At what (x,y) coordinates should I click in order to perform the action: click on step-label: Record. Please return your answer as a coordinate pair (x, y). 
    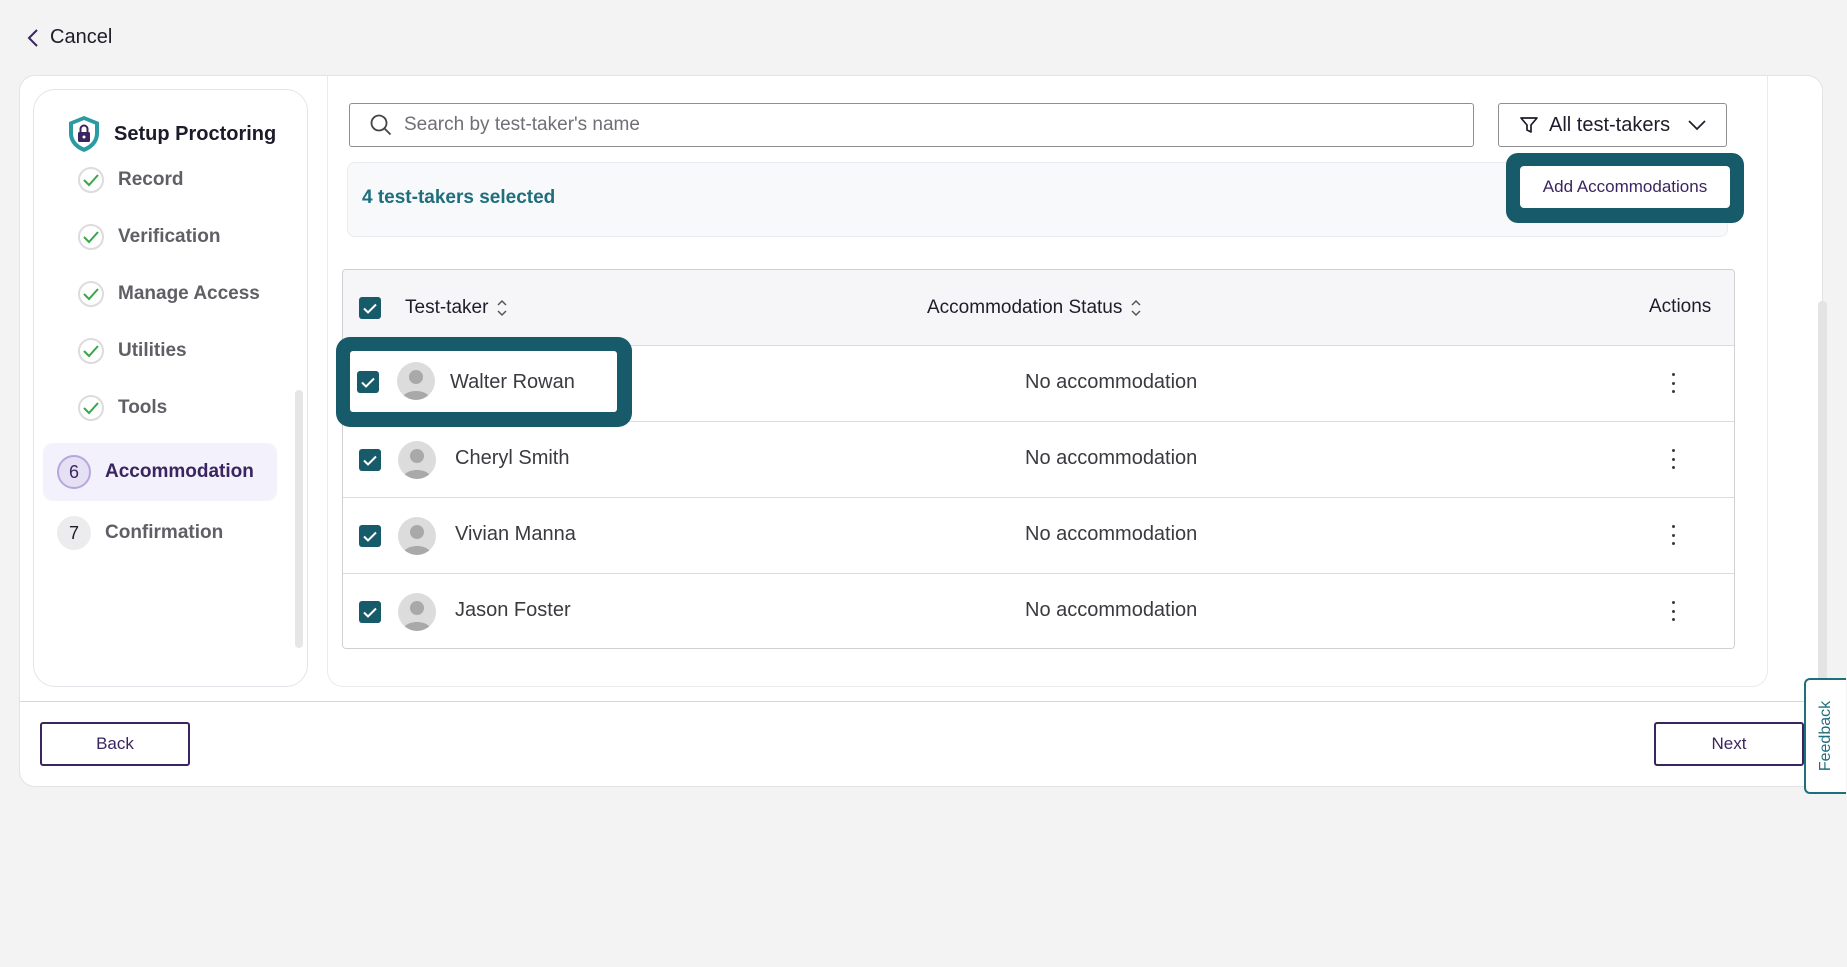
    Looking at the image, I should click on (151, 179).